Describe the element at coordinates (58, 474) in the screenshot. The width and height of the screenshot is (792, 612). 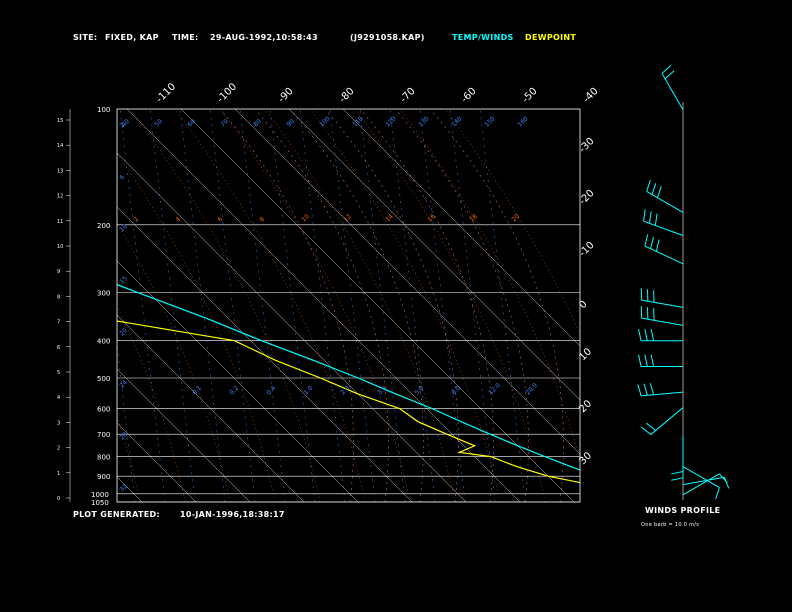
I see `height-tick-label: 1` at that location.